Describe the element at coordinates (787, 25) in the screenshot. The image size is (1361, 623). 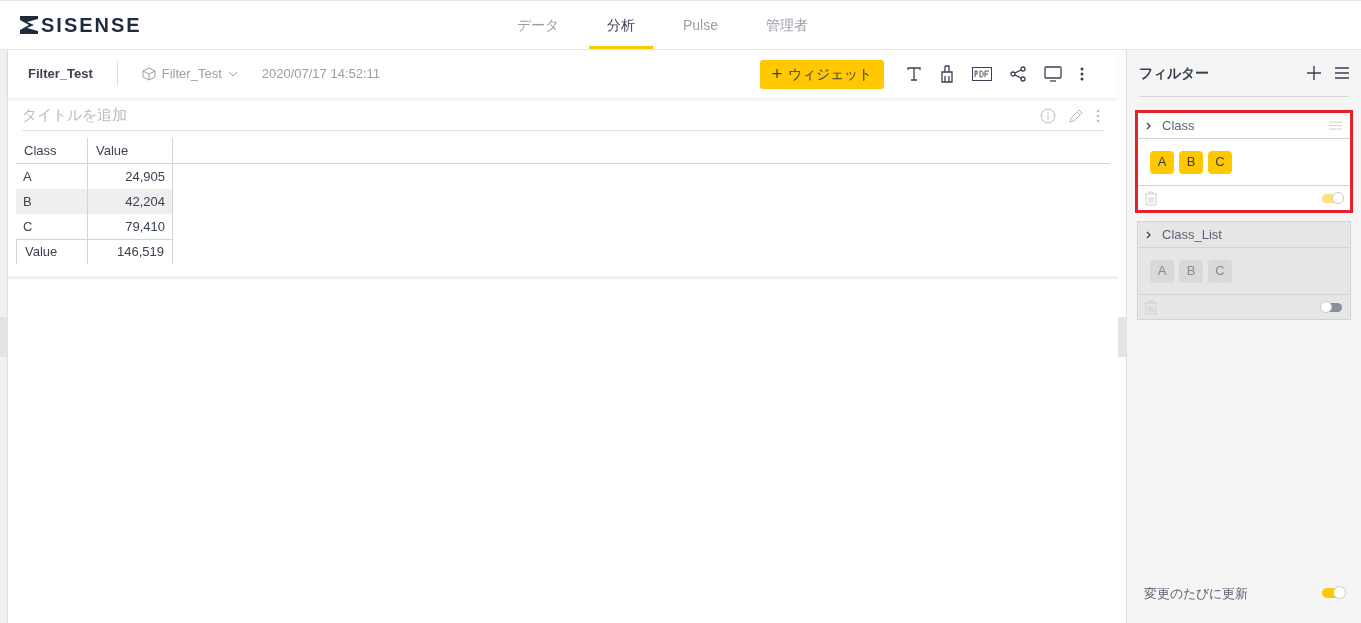
I see `nav-tab: 管理者` at that location.